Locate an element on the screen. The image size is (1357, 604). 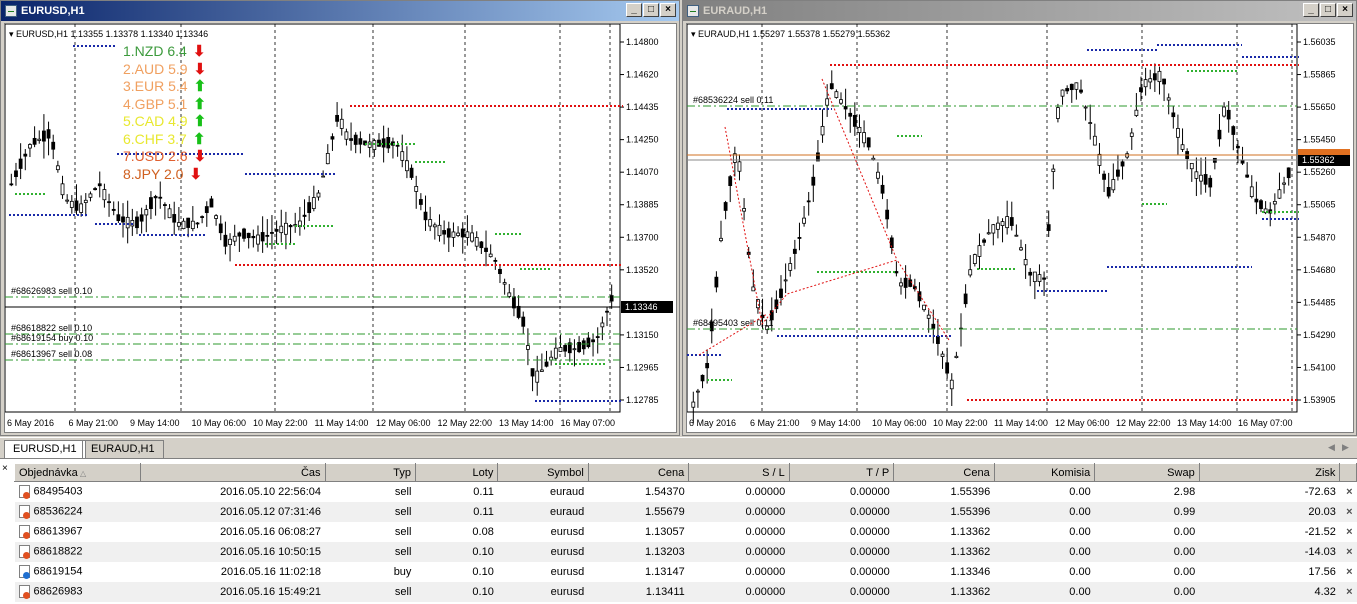
price-tick-label: 1.54485 is located at coordinates (1319, 302).